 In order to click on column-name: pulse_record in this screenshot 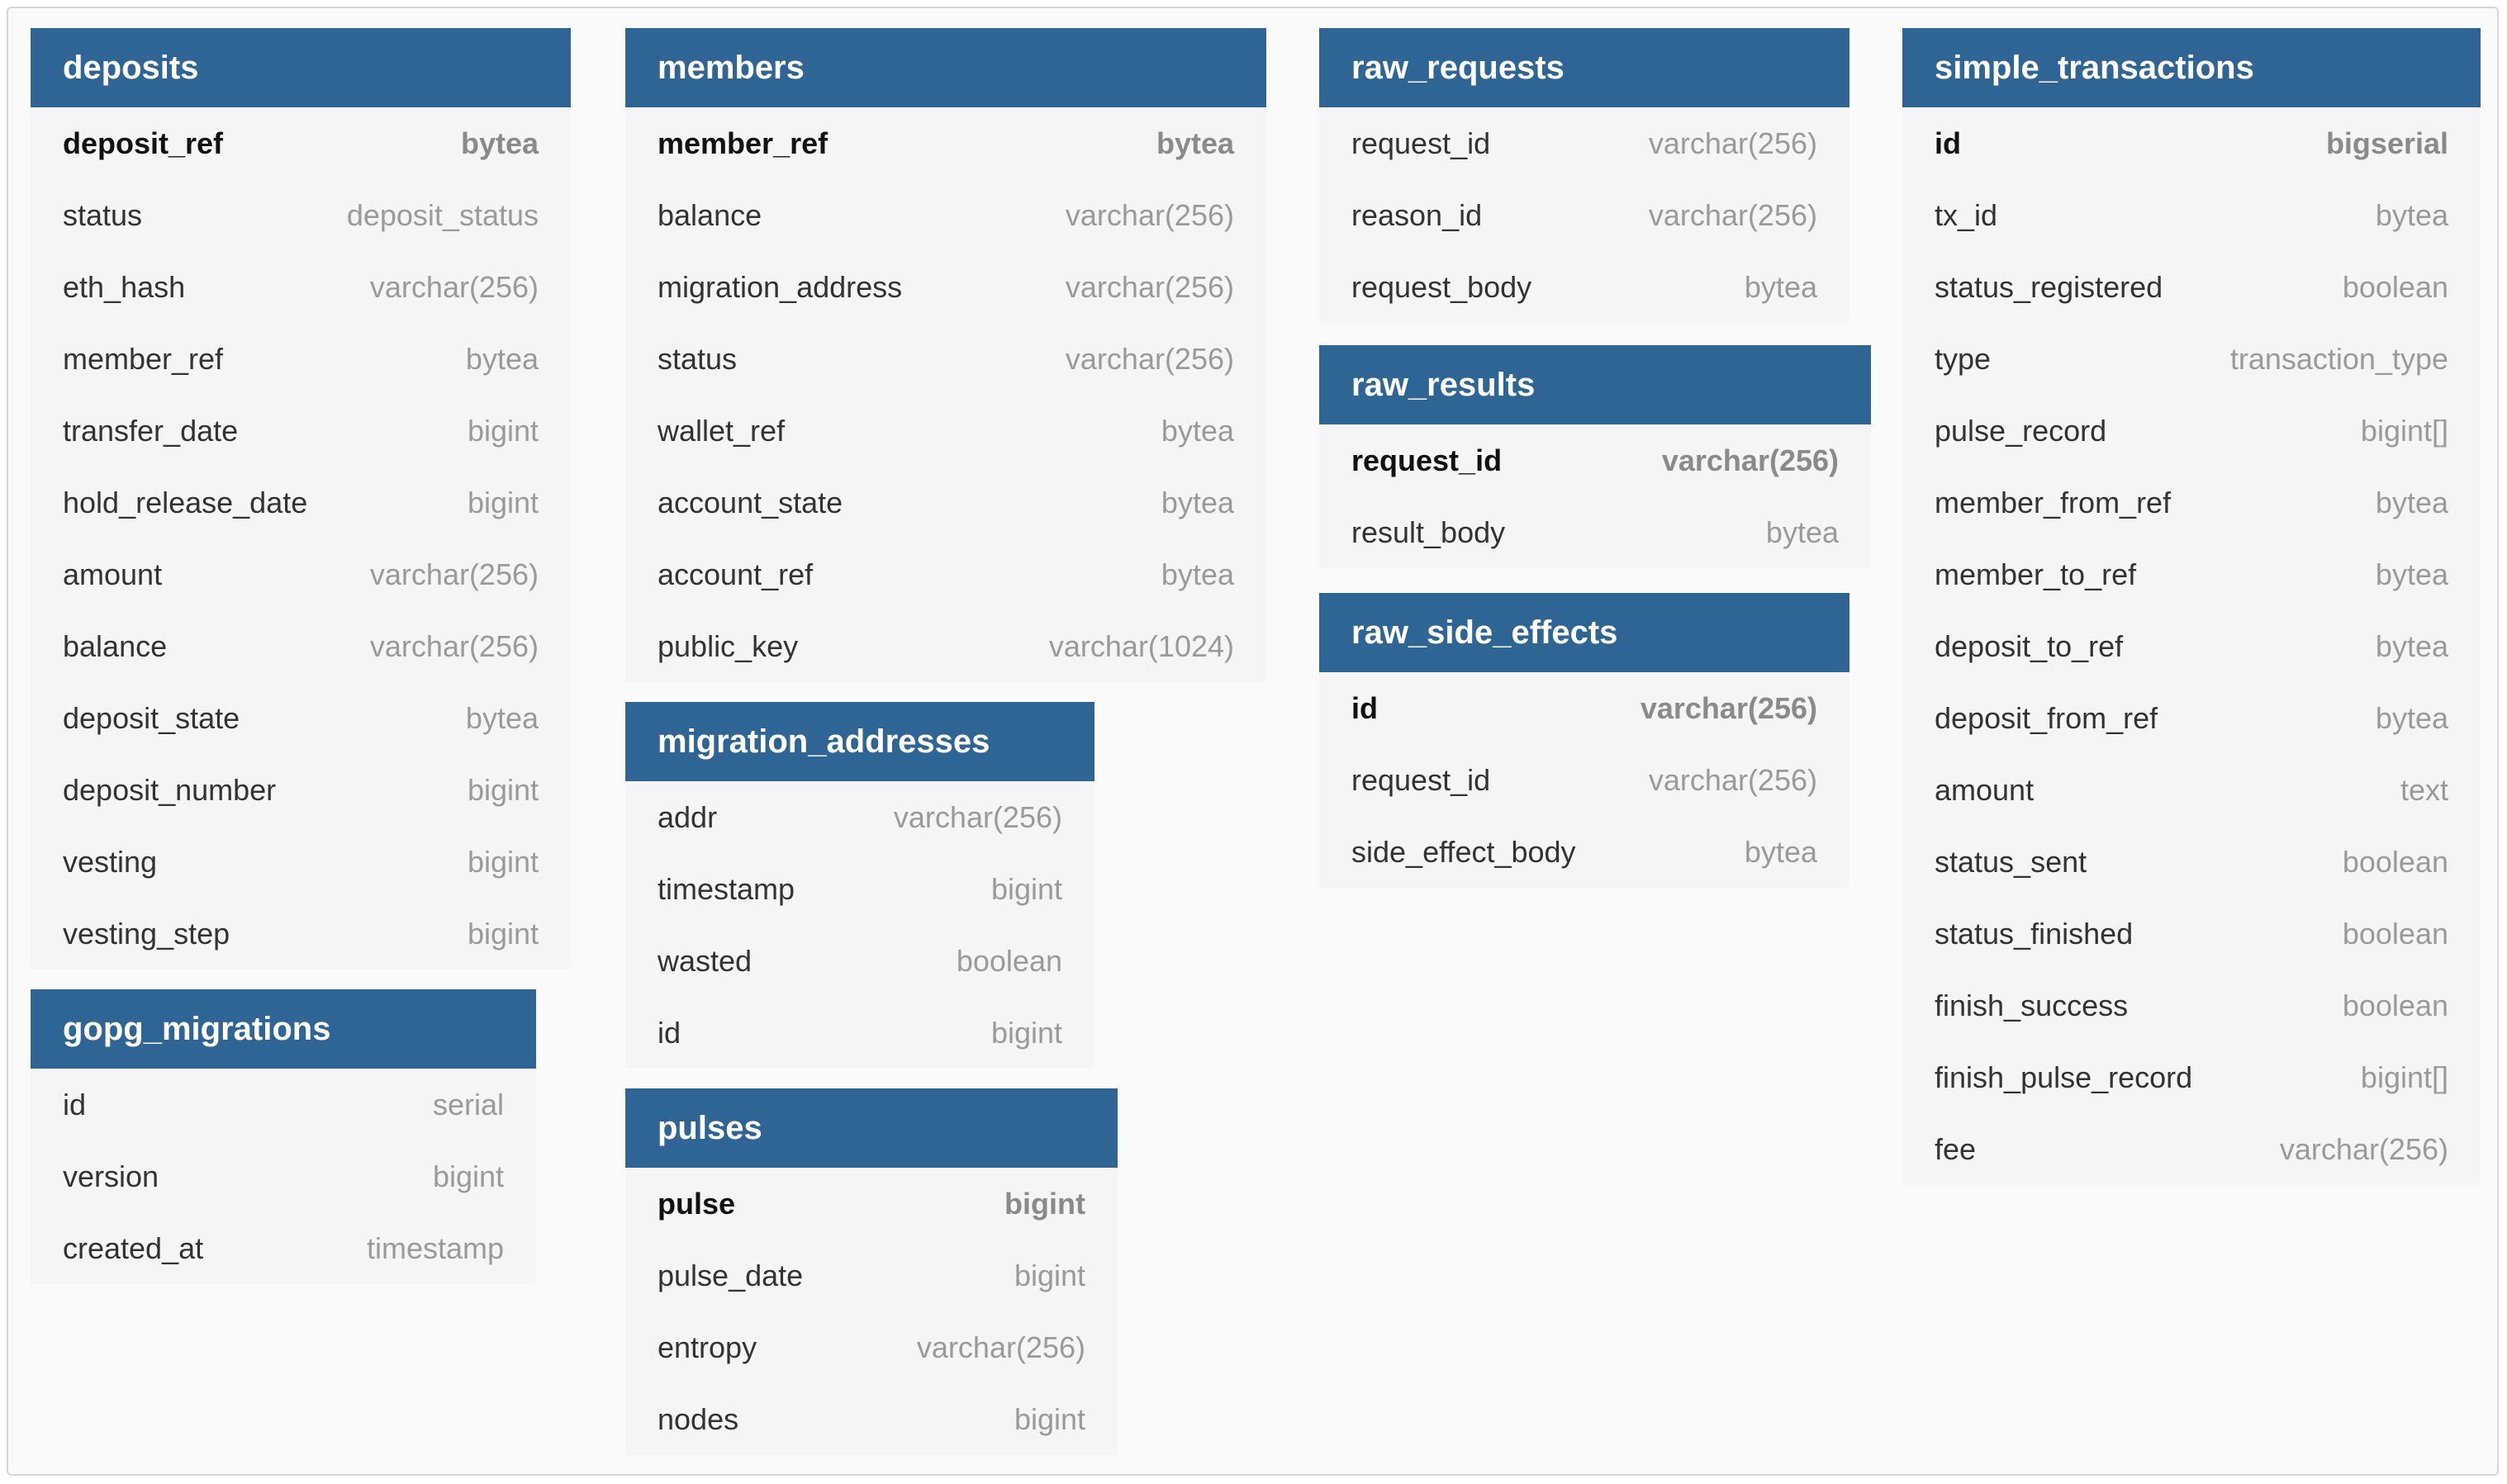, I will do `click(2021, 430)`.